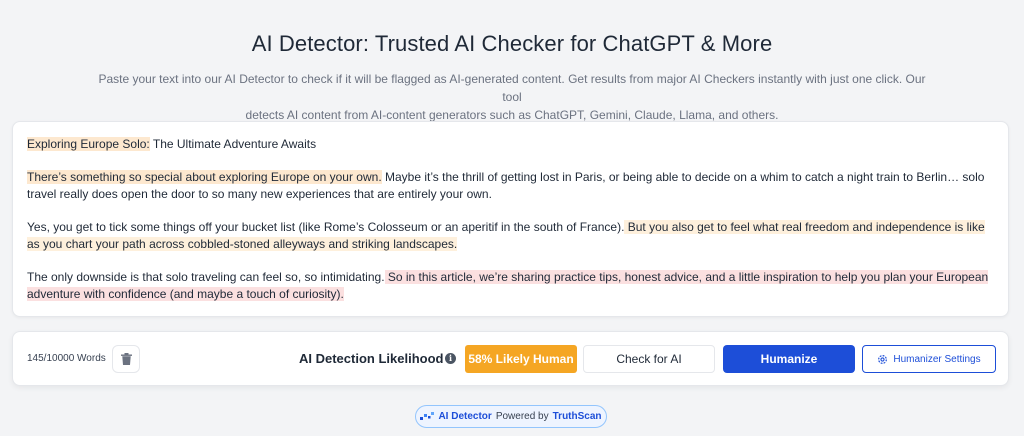  Describe the element at coordinates (233, 144) in the screenshot. I see `plain-segment: The Ultimate Adventure Awaits` at that location.